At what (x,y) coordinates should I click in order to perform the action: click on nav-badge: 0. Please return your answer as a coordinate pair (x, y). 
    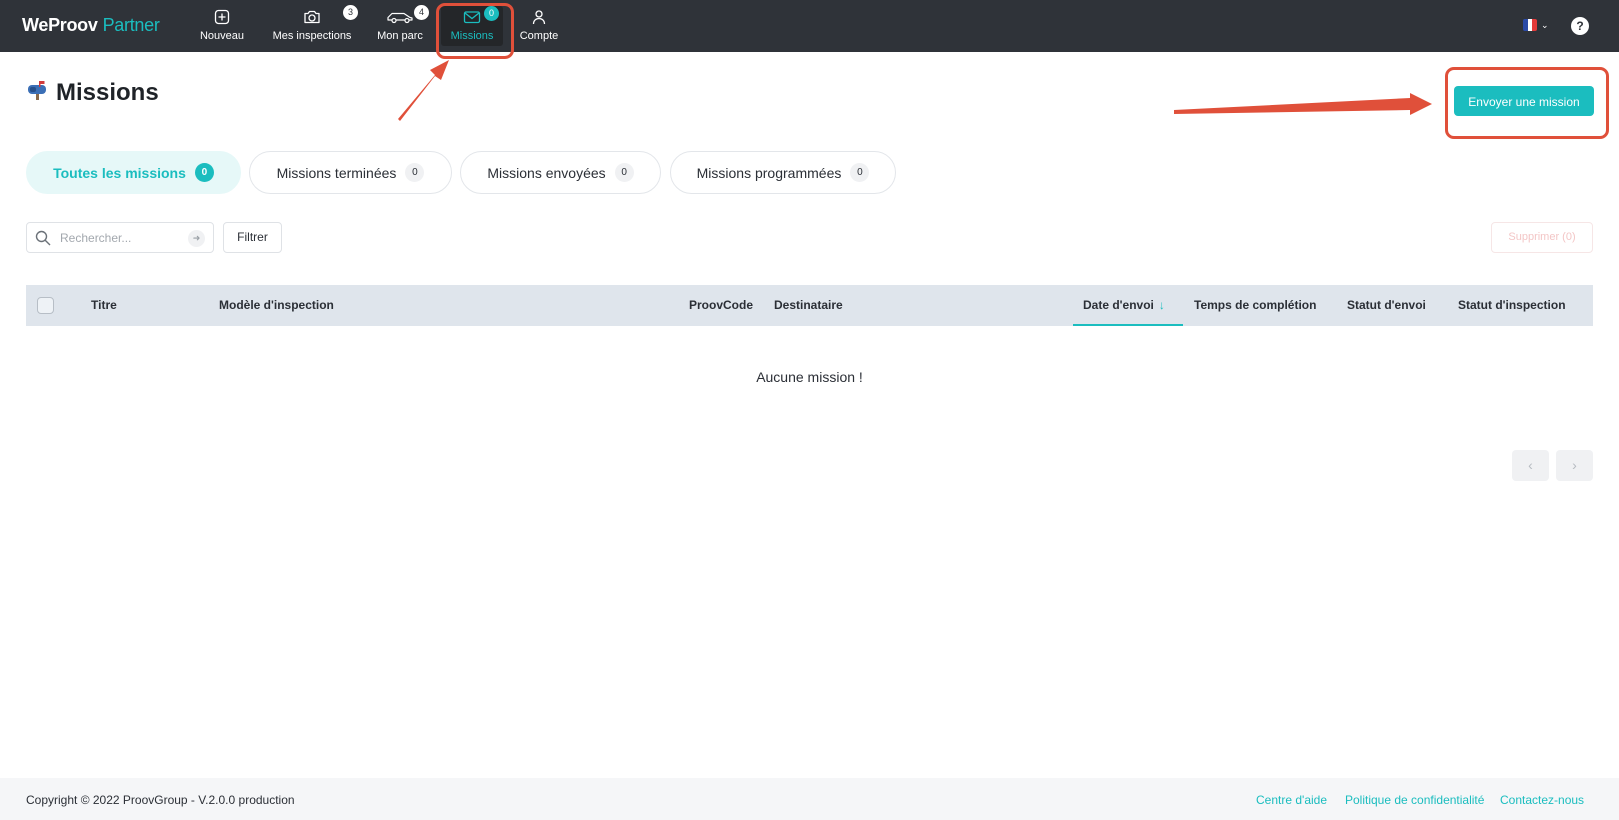
    Looking at the image, I should click on (491, 13).